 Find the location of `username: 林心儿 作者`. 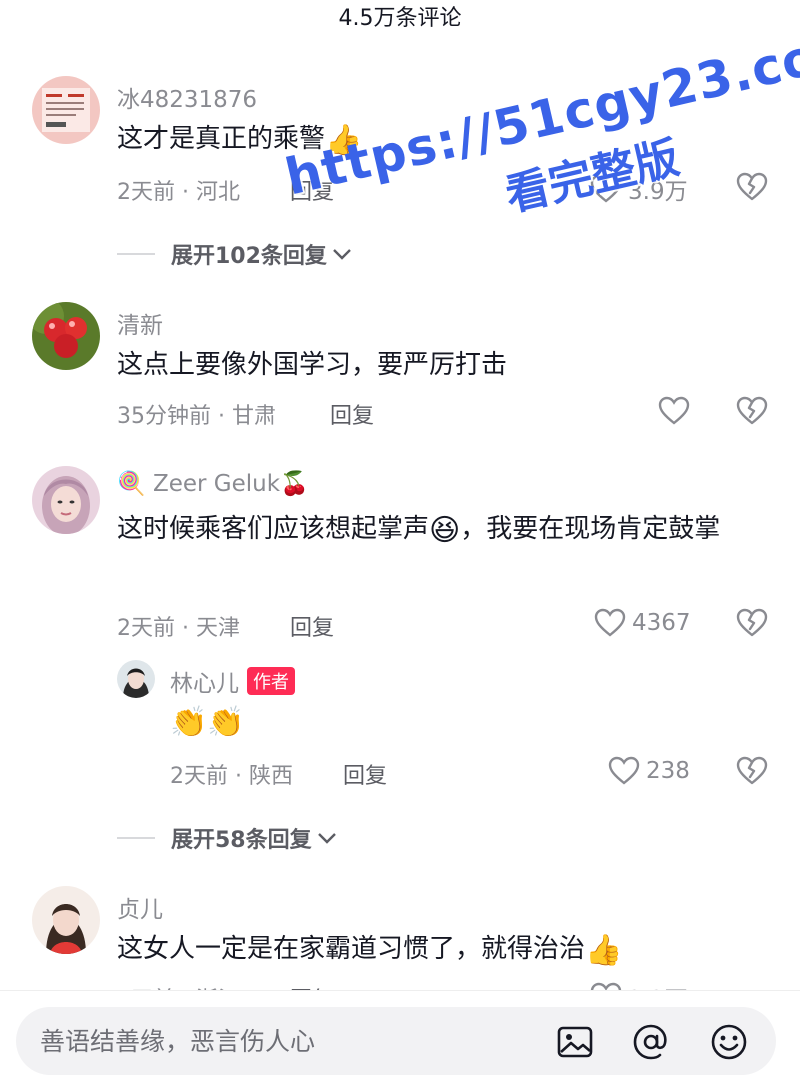

username: 林心儿 作者 is located at coordinates (232, 681).